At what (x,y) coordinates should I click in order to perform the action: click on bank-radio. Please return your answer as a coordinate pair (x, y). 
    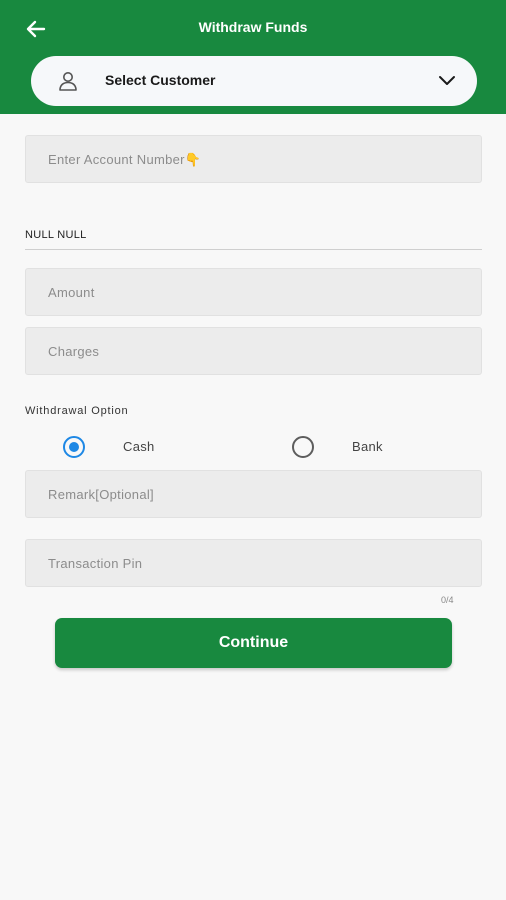
    Looking at the image, I should click on (303, 447).